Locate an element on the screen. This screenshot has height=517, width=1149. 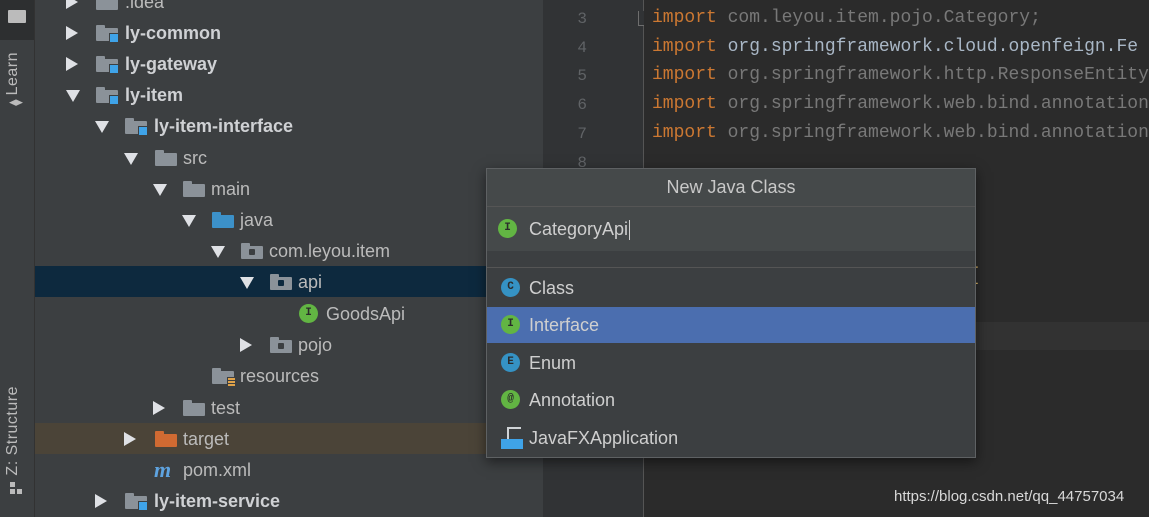
tree-item-ly-item-service: ly-item-service is located at coordinates (289, 500).